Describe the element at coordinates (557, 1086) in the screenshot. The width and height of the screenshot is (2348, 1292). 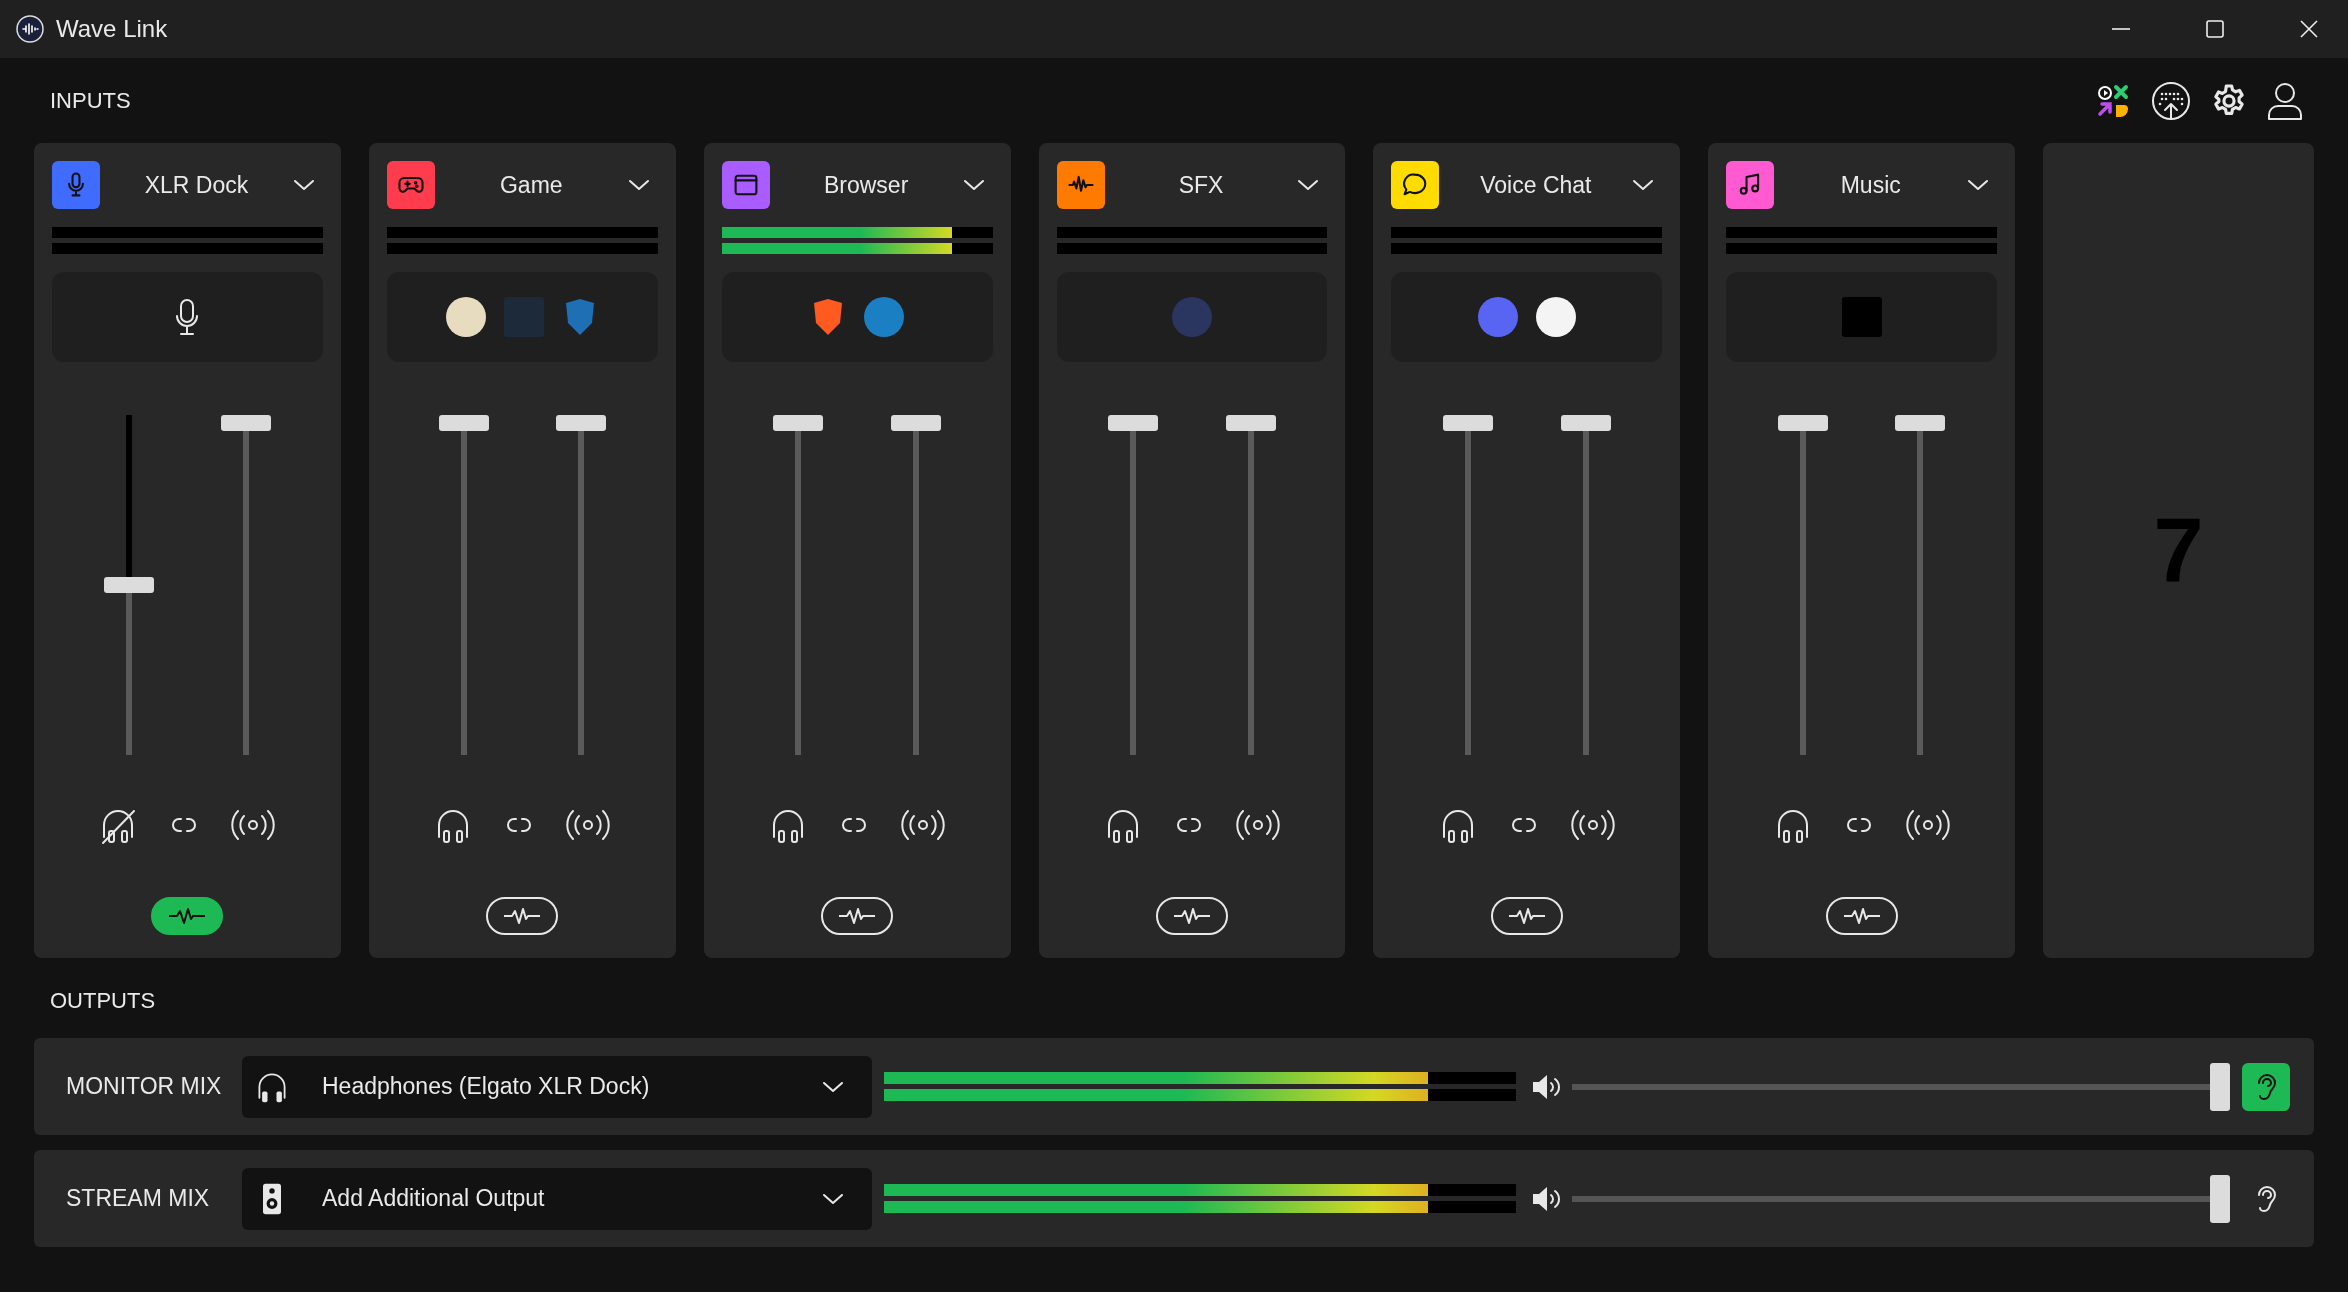
I see `device-dropdown: Headphones (Elgato XLR Dock)` at that location.